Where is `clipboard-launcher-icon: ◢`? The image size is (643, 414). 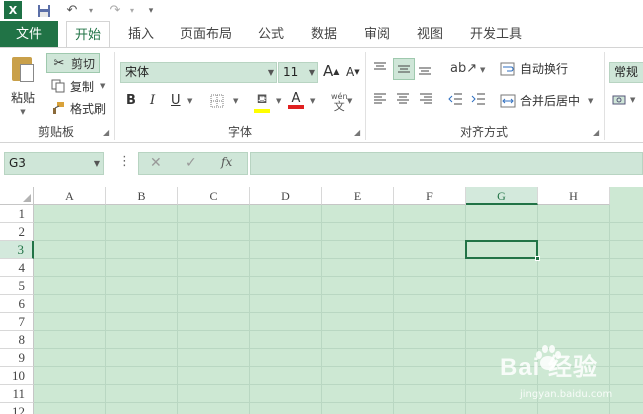
clipboard-launcher-icon: ◢ is located at coordinates (106, 132).